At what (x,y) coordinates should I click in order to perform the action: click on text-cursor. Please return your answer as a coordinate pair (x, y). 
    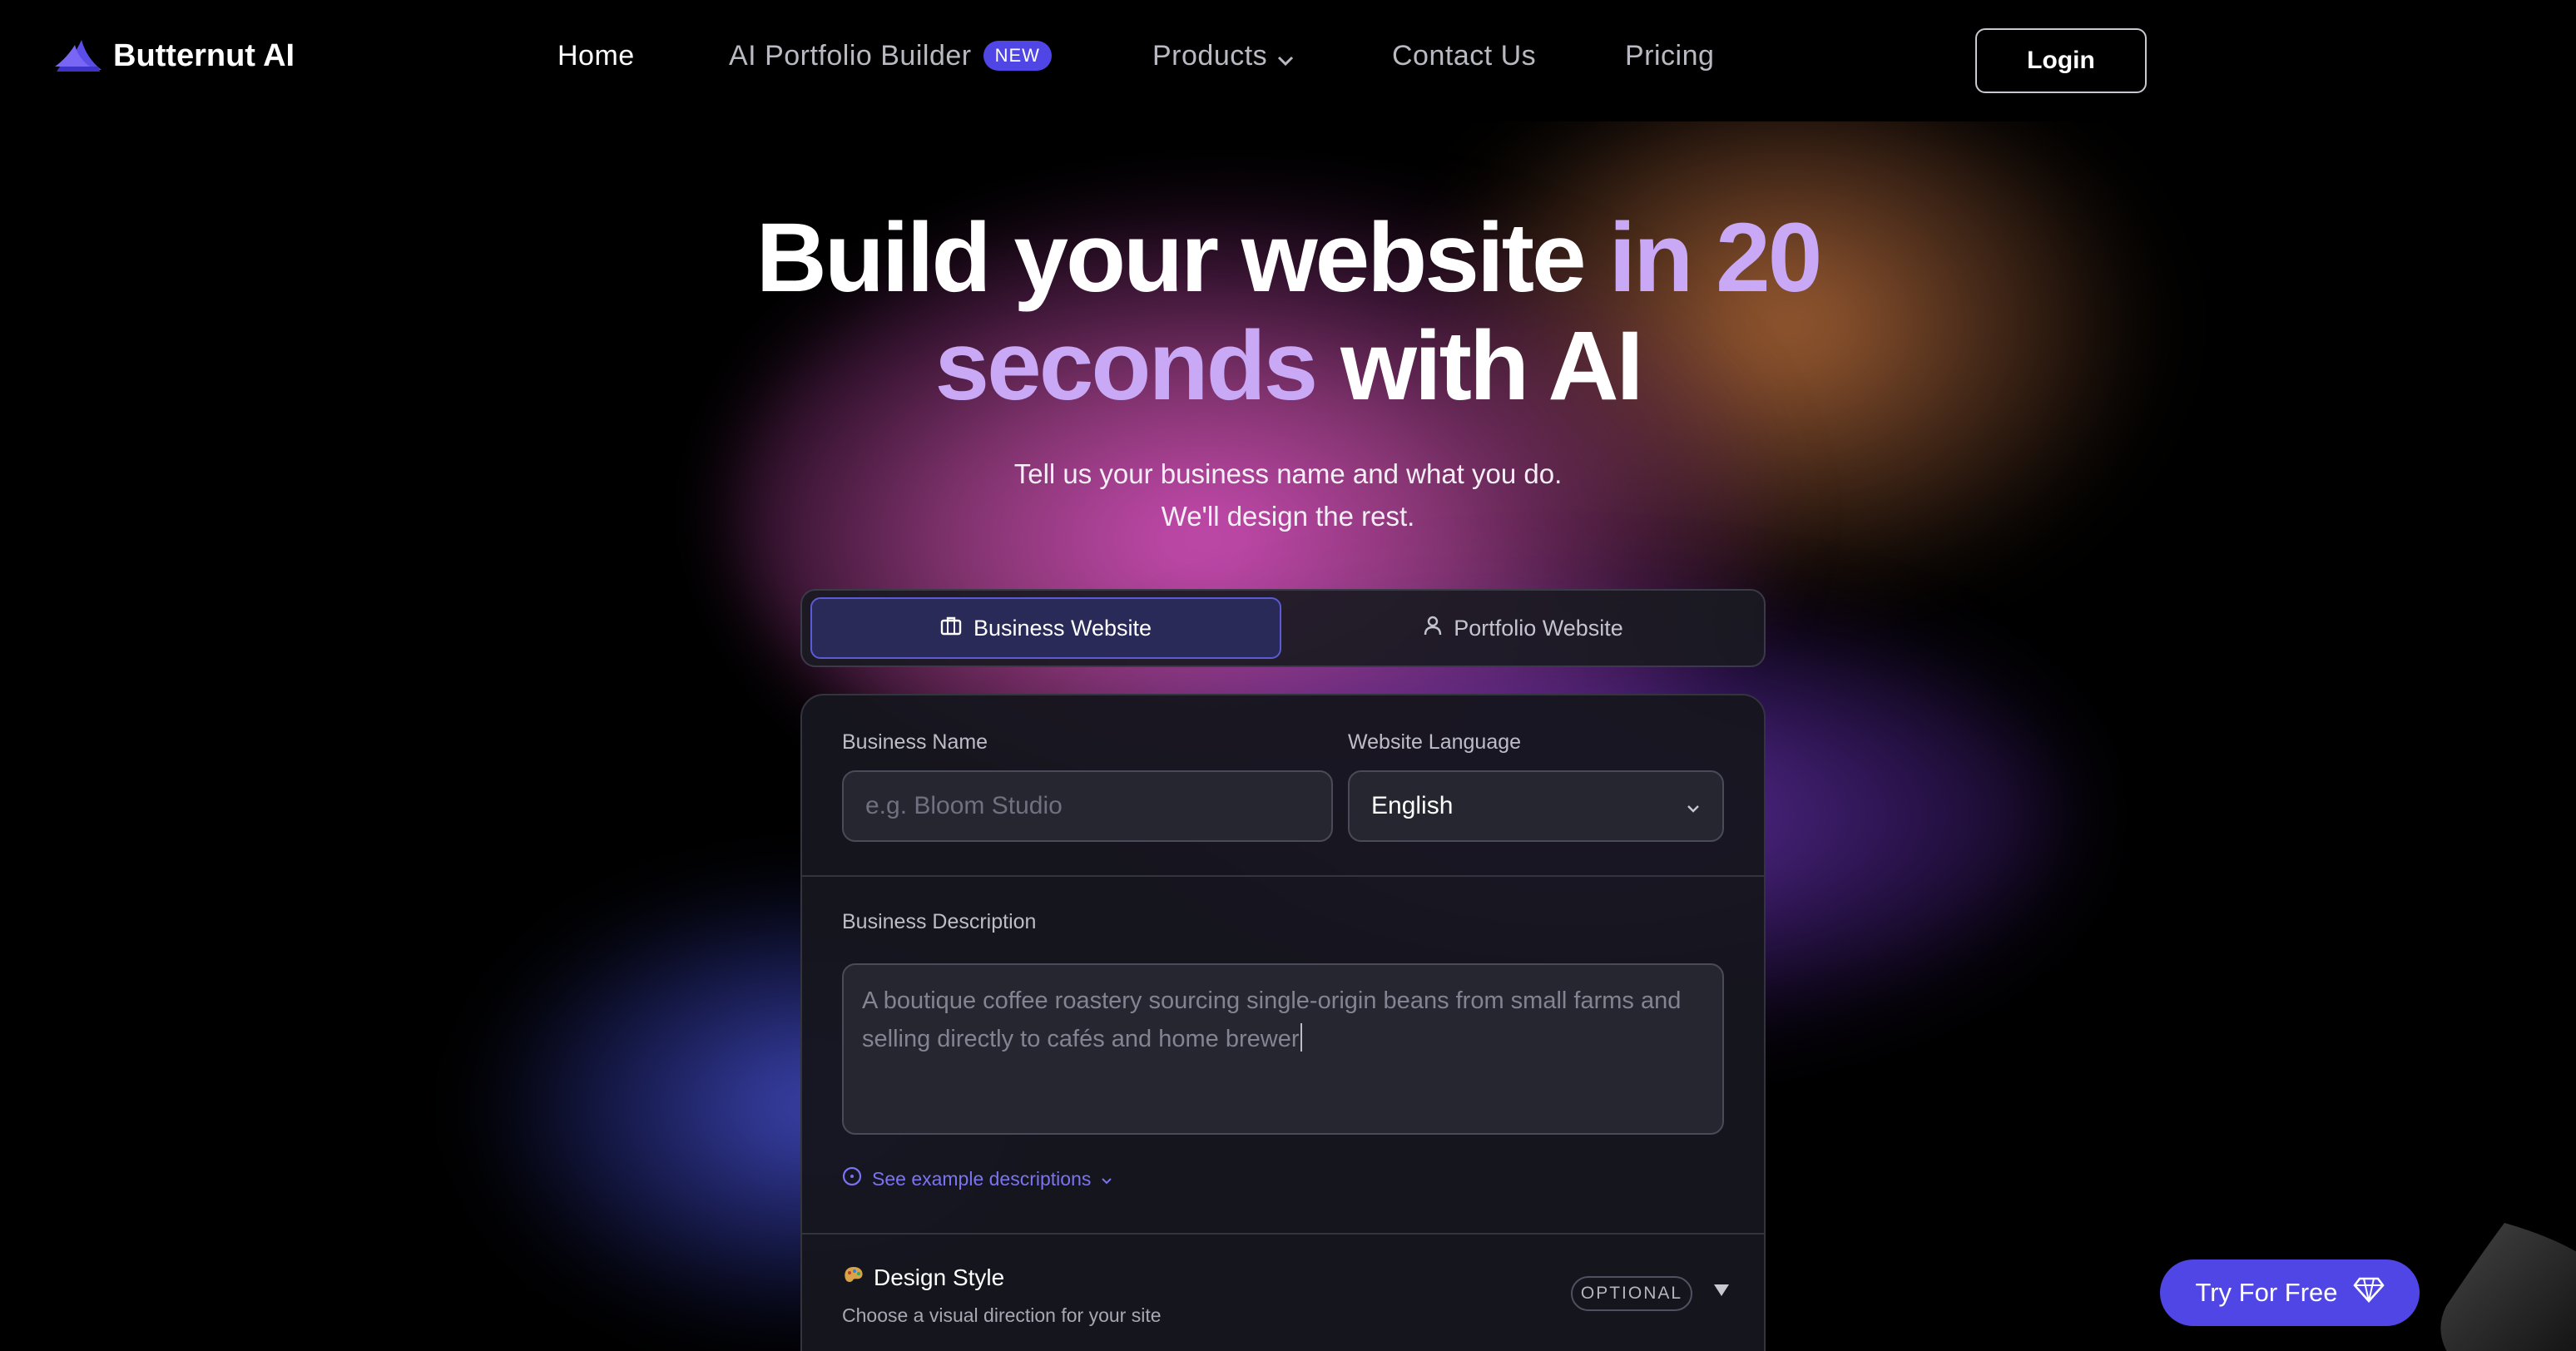
    Looking at the image, I should click on (1302, 1037).